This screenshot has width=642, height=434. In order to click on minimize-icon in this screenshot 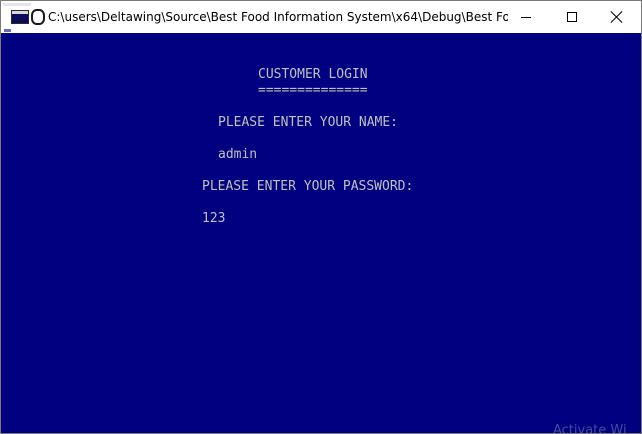, I will do `click(526, 17)`.